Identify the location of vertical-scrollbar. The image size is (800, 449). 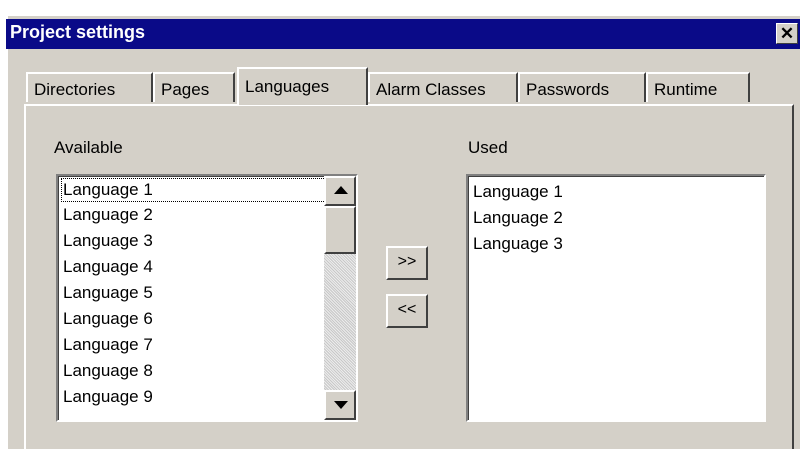
(340, 298).